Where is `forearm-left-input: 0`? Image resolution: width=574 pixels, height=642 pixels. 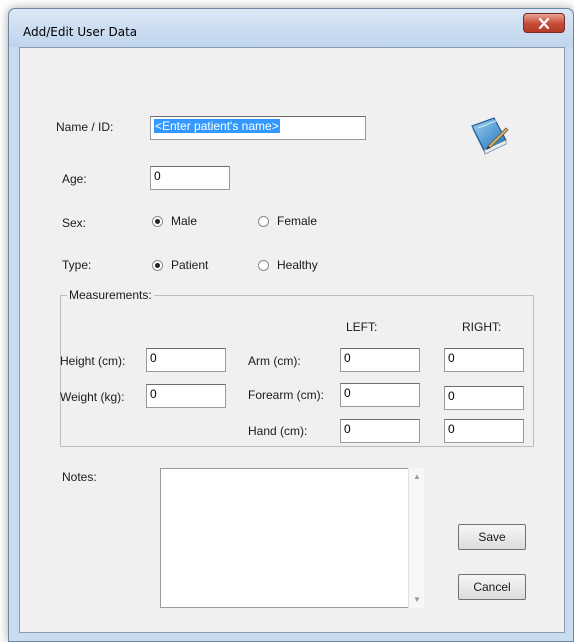
forearm-left-input: 0 is located at coordinates (380, 395).